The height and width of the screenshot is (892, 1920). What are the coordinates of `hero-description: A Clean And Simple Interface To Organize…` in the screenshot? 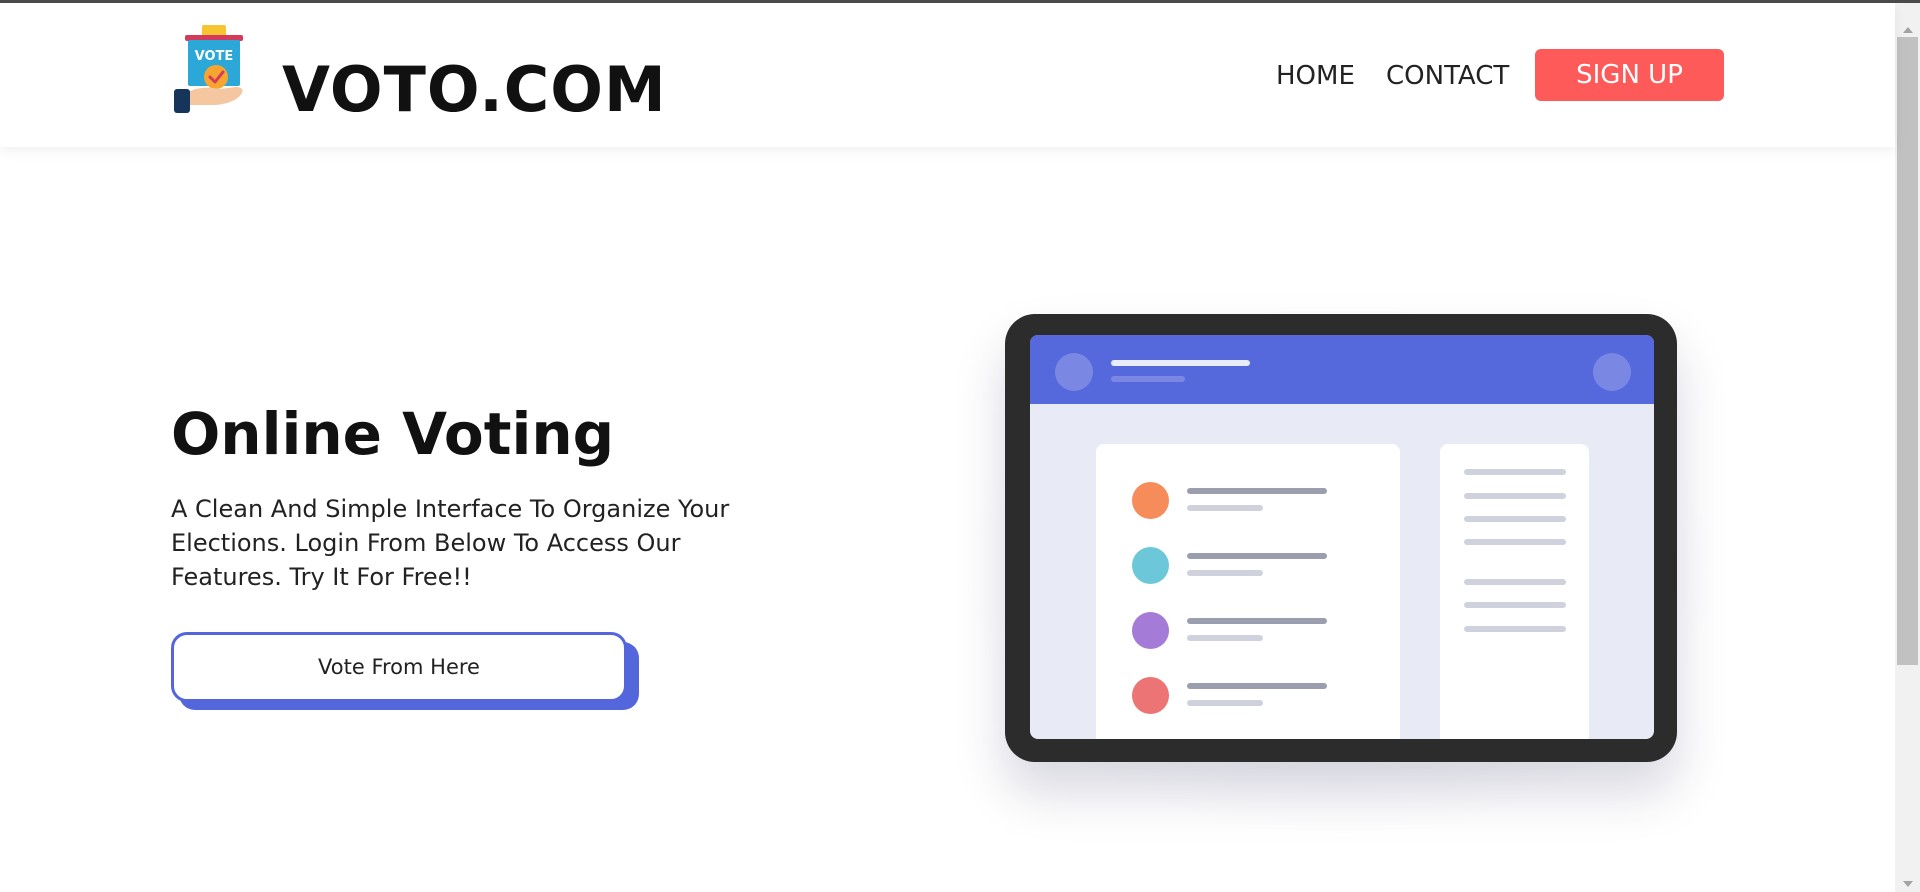 It's located at (450, 543).